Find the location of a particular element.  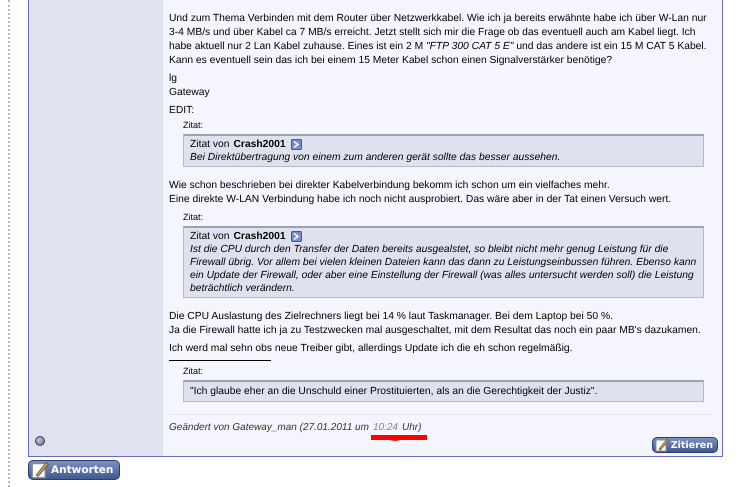

redaction-mark is located at coordinates (398, 437).